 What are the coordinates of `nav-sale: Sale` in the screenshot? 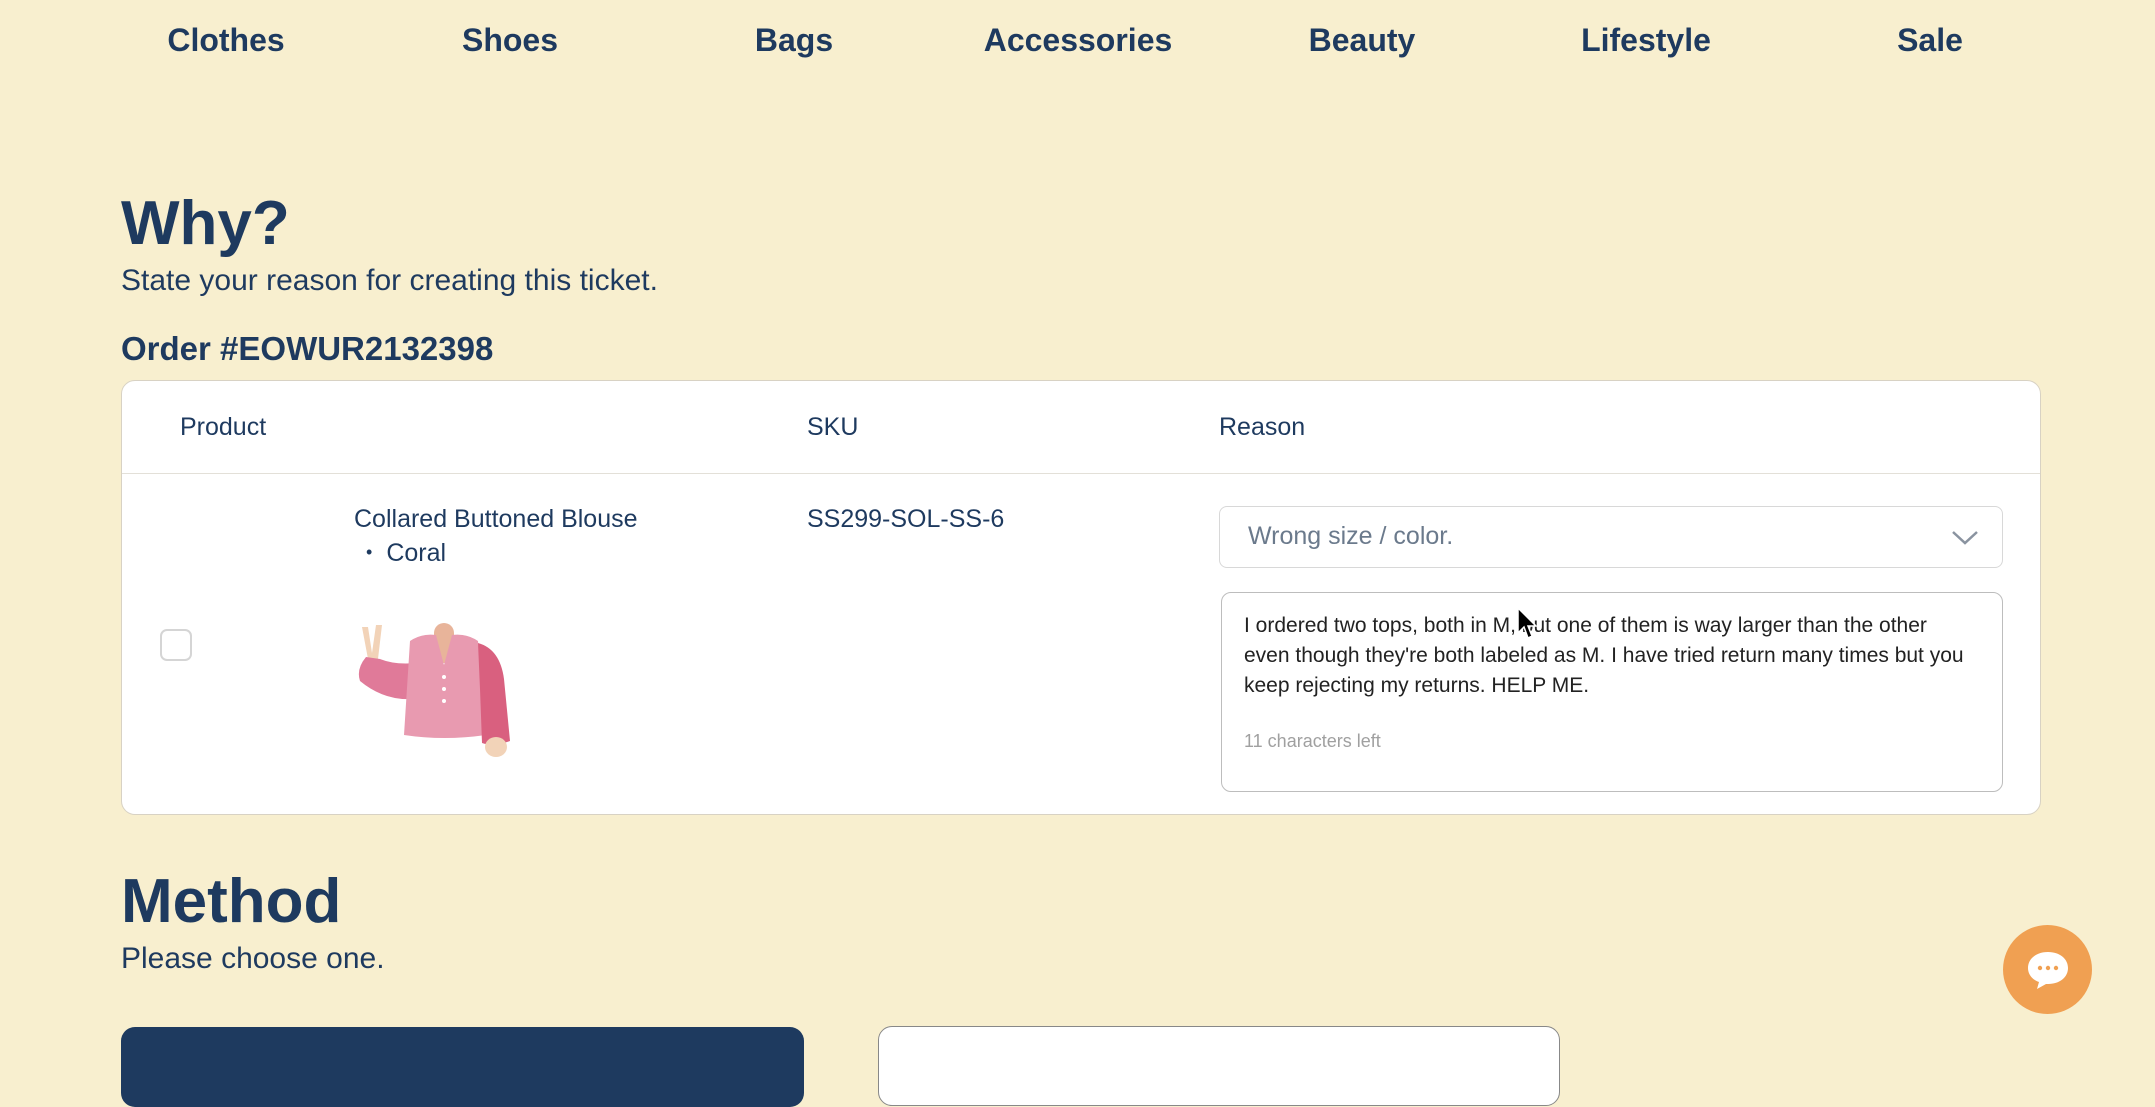 It's located at (1930, 40).